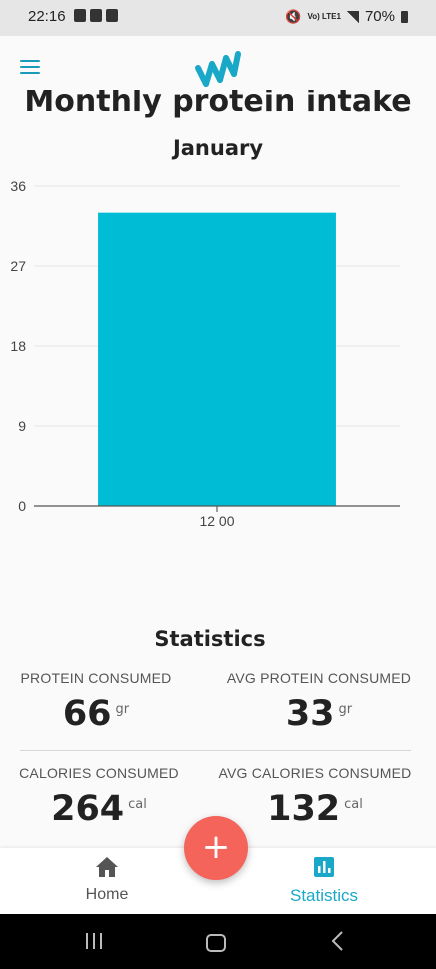  I want to click on y-tick-label: 9, so click(22, 426).